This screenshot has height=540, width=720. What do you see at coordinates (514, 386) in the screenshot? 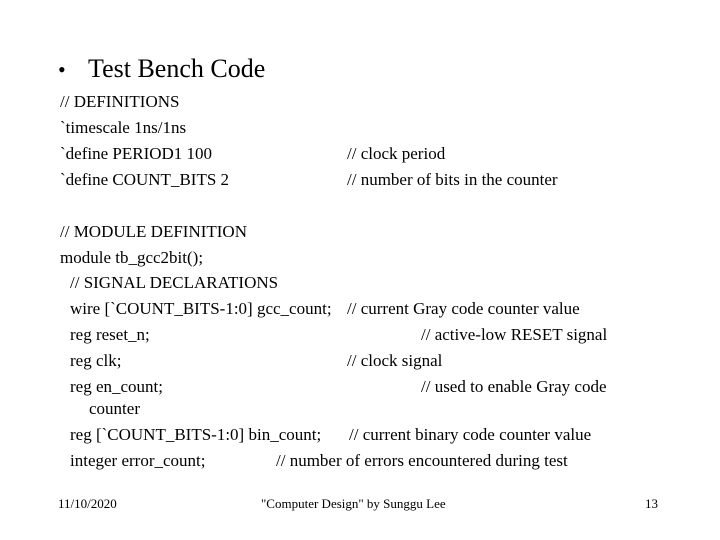
I see `code-reg-en-count-comment: // used to enable Gray code` at bounding box center [514, 386].